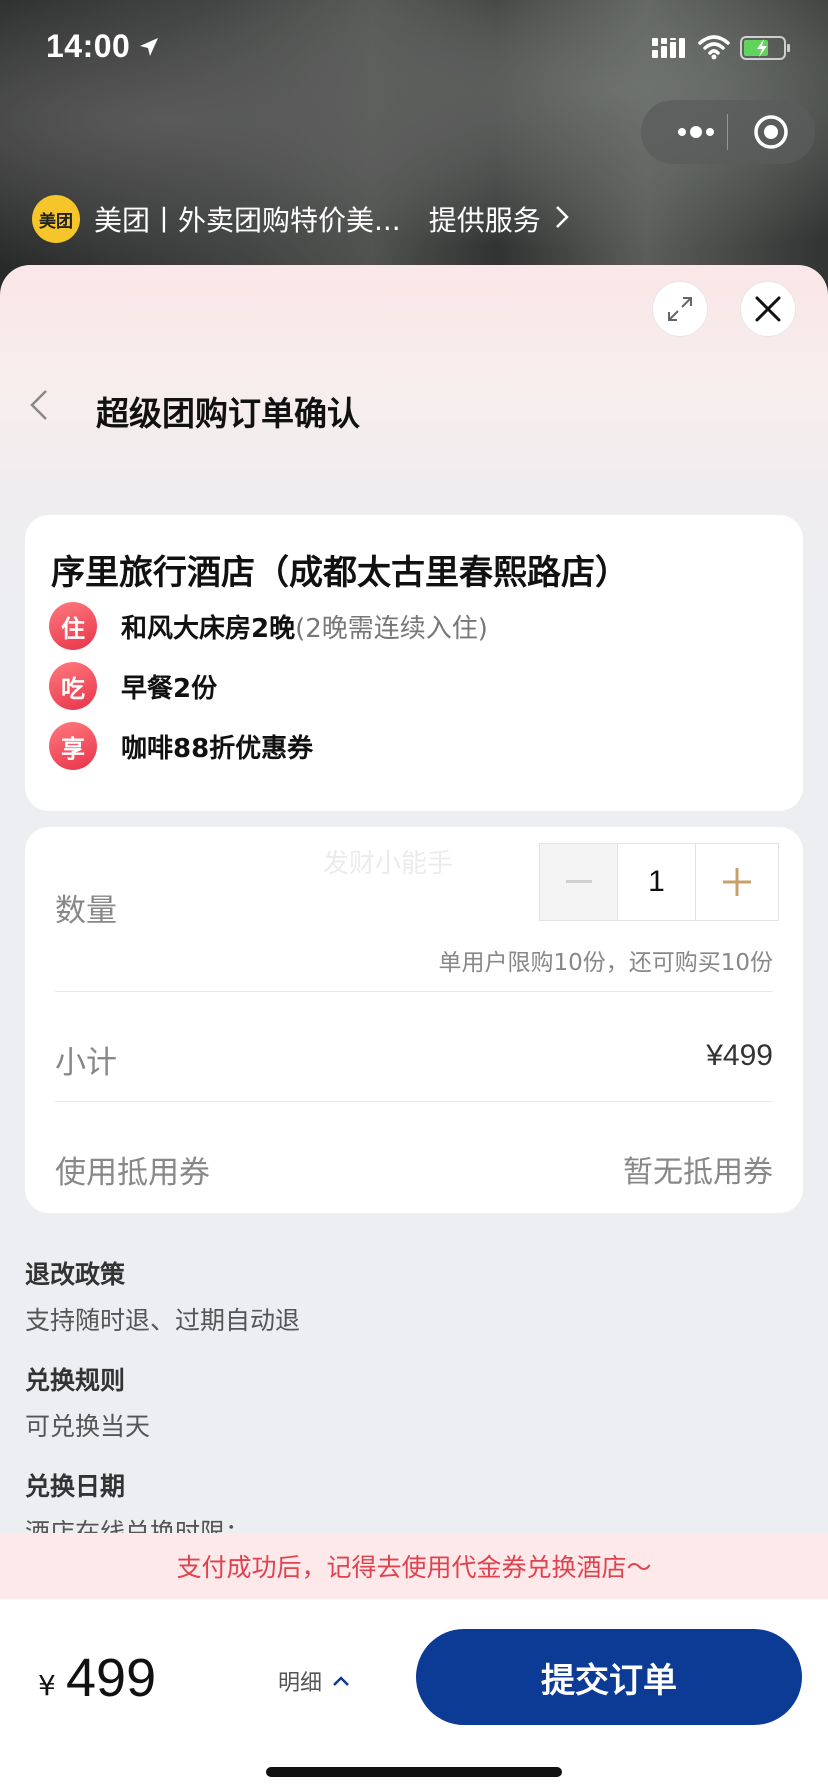  I want to click on quantity-label: 数量, so click(86, 911).